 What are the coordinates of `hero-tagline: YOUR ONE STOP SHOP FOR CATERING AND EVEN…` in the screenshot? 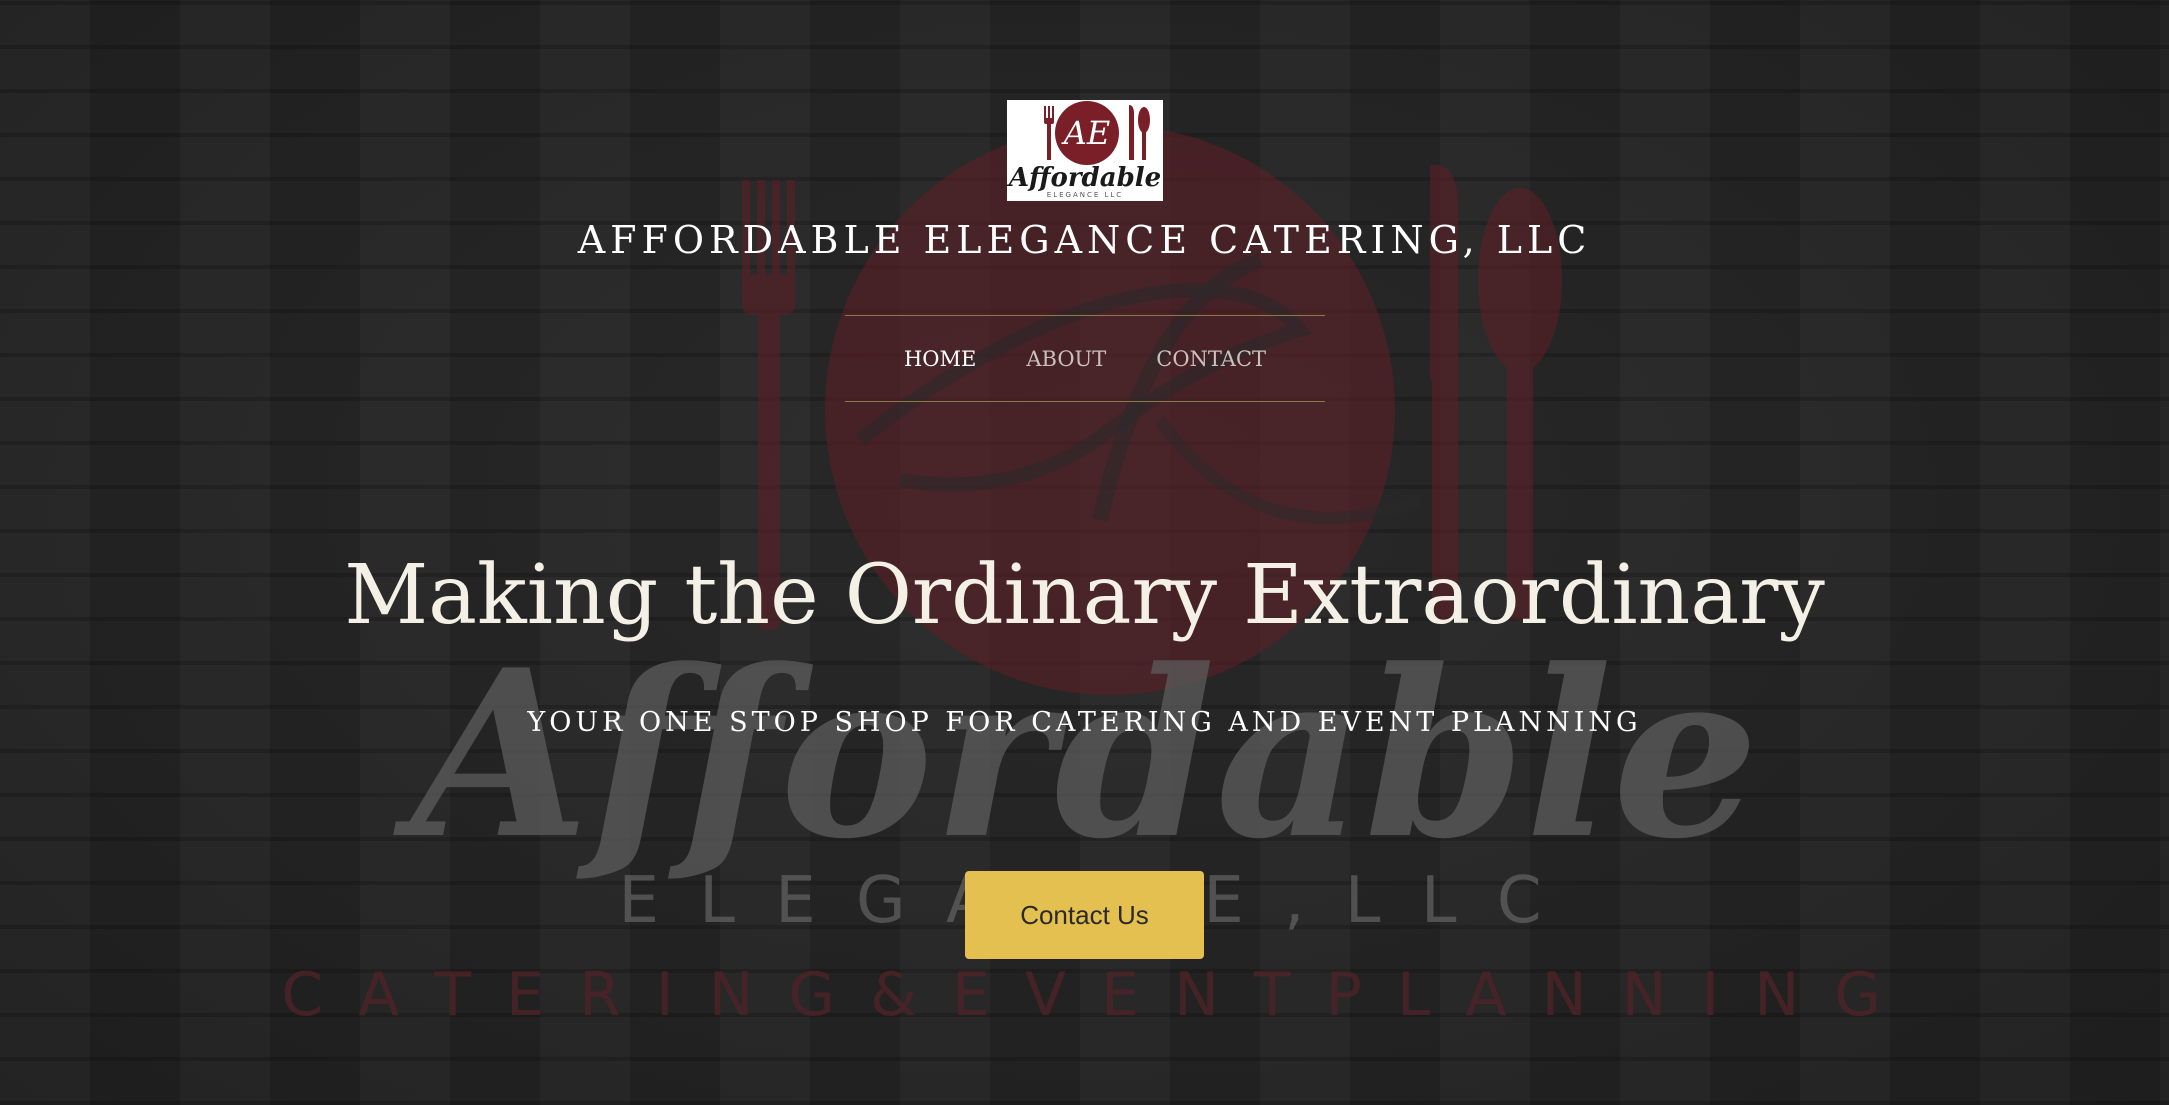 It's located at (1084, 722).